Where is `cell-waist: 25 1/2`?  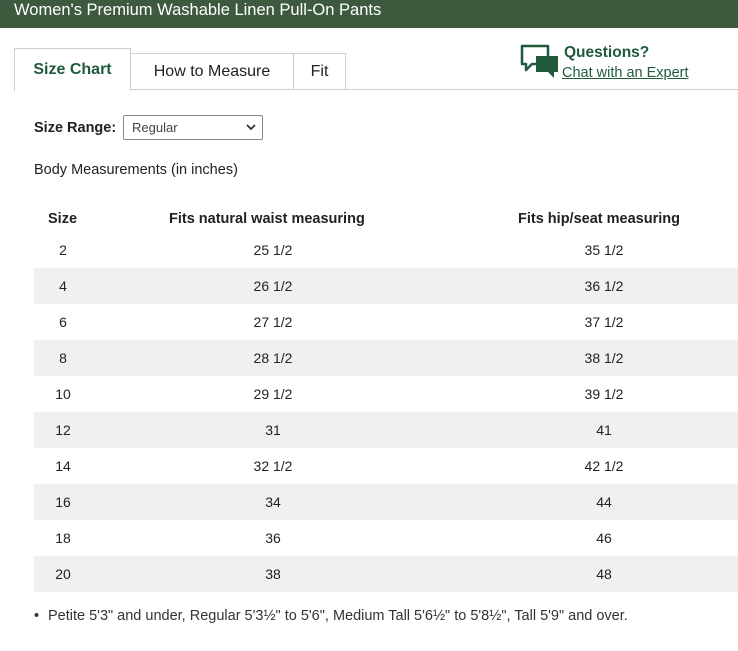 cell-waist: 25 1/2 is located at coordinates (273, 250).